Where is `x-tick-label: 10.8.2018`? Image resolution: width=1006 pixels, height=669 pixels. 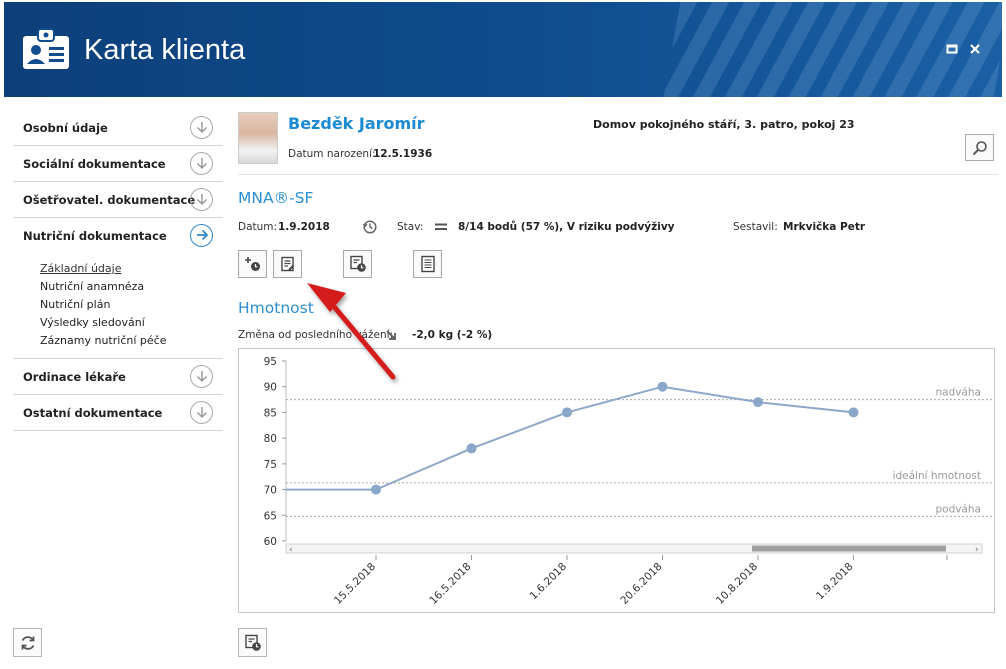
x-tick-label: 10.8.2018 is located at coordinates (737, 584).